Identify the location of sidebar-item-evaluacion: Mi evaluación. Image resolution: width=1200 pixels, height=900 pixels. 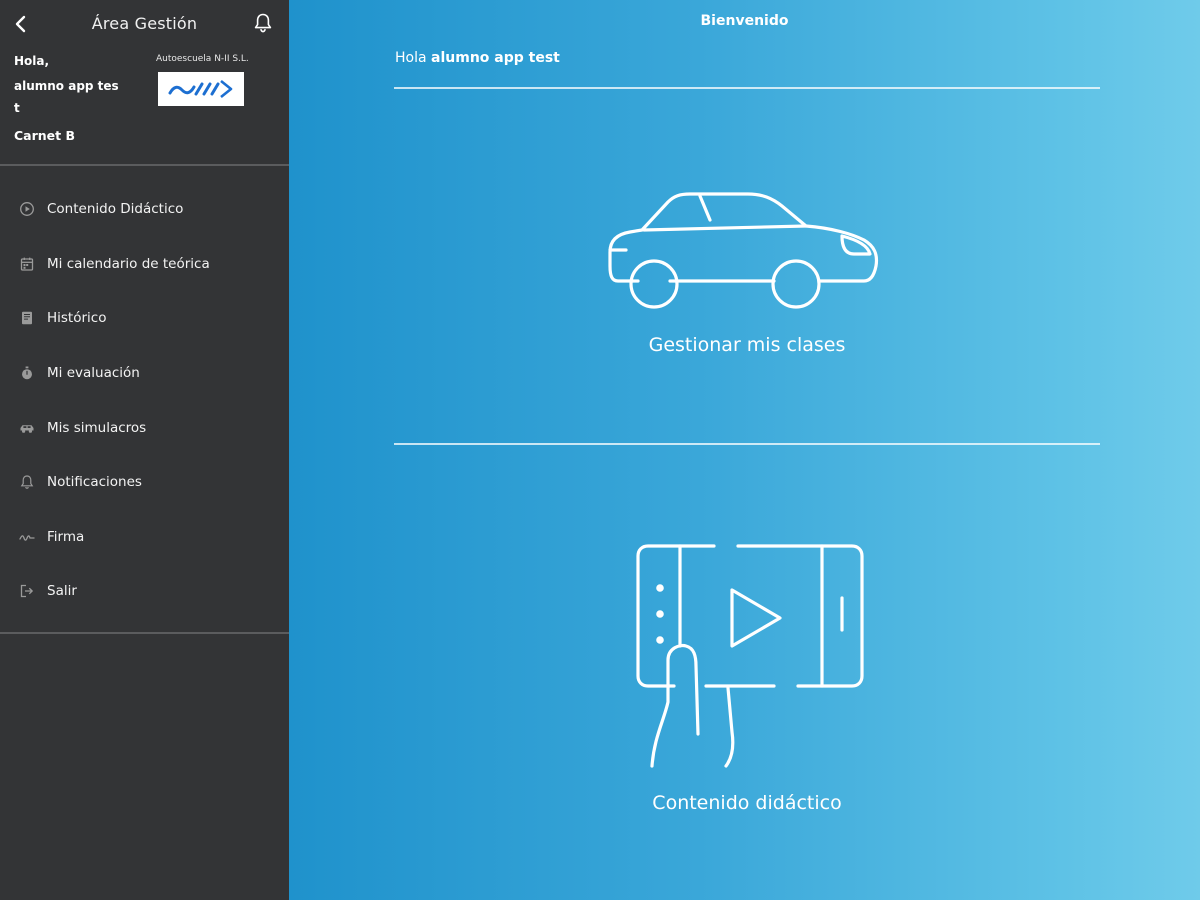
(144, 373).